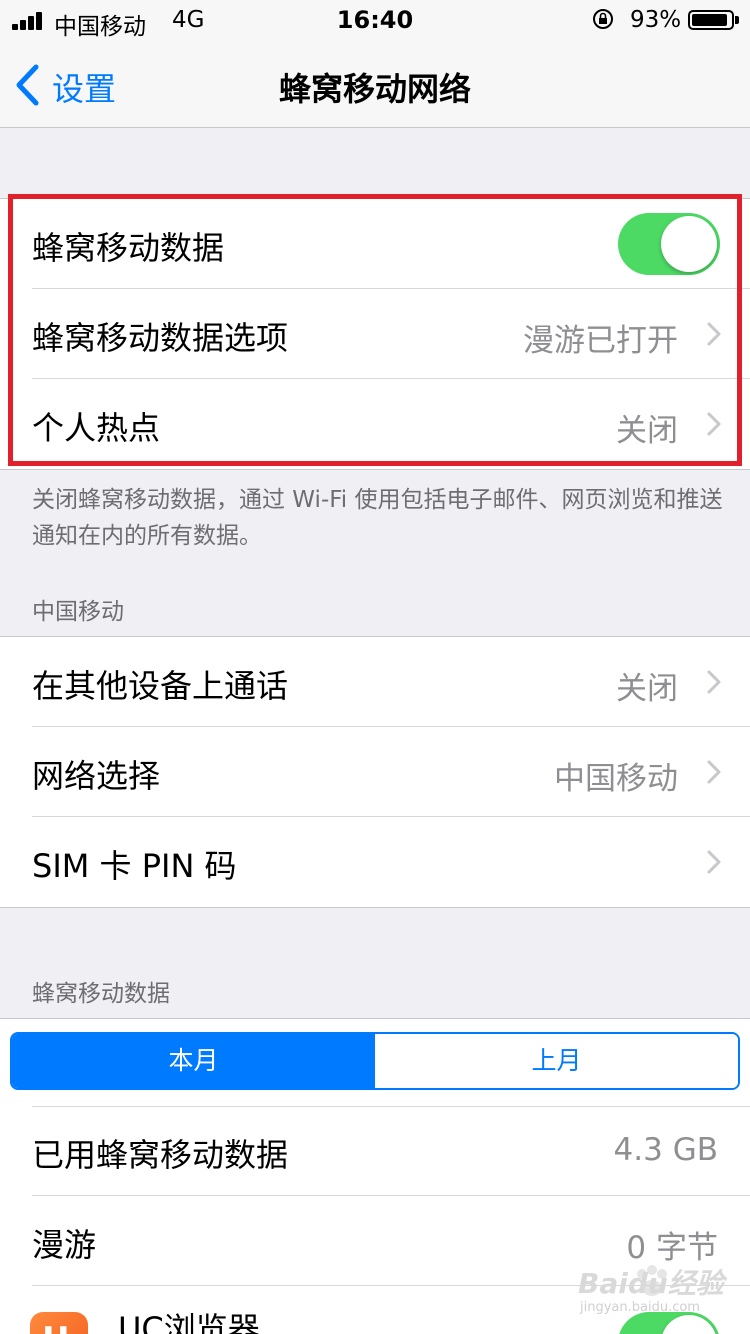 This screenshot has width=750, height=1334. I want to click on used-data-value: 4.3 GB, so click(665, 1150).